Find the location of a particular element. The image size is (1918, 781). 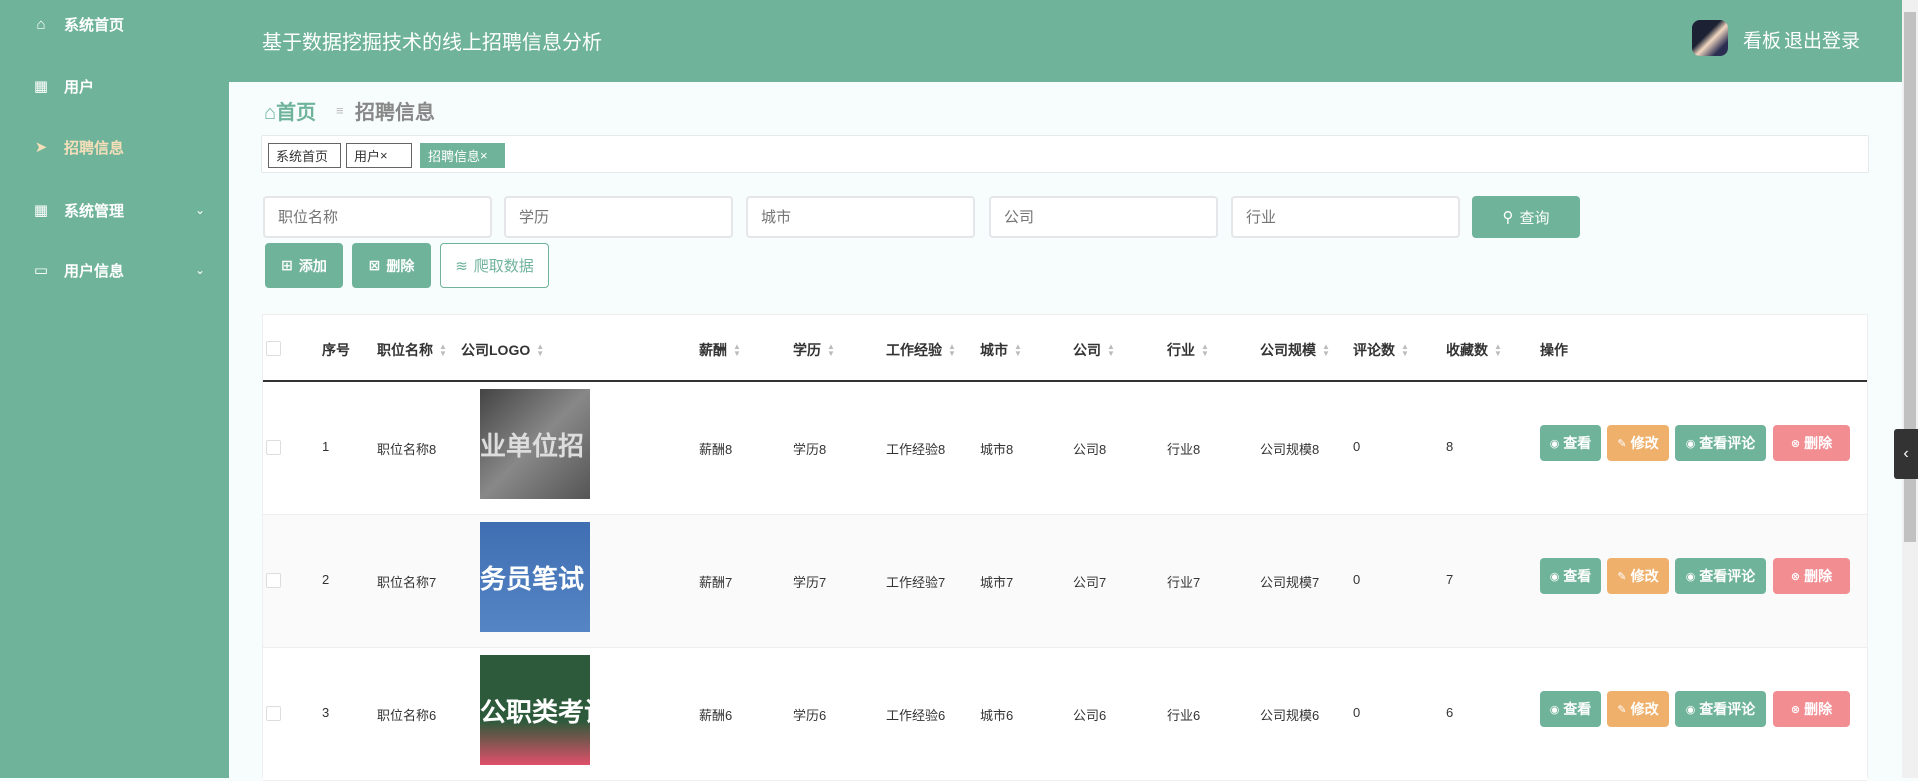

column-header: 薪酬 ▲ ▼ is located at coordinates (720, 350).